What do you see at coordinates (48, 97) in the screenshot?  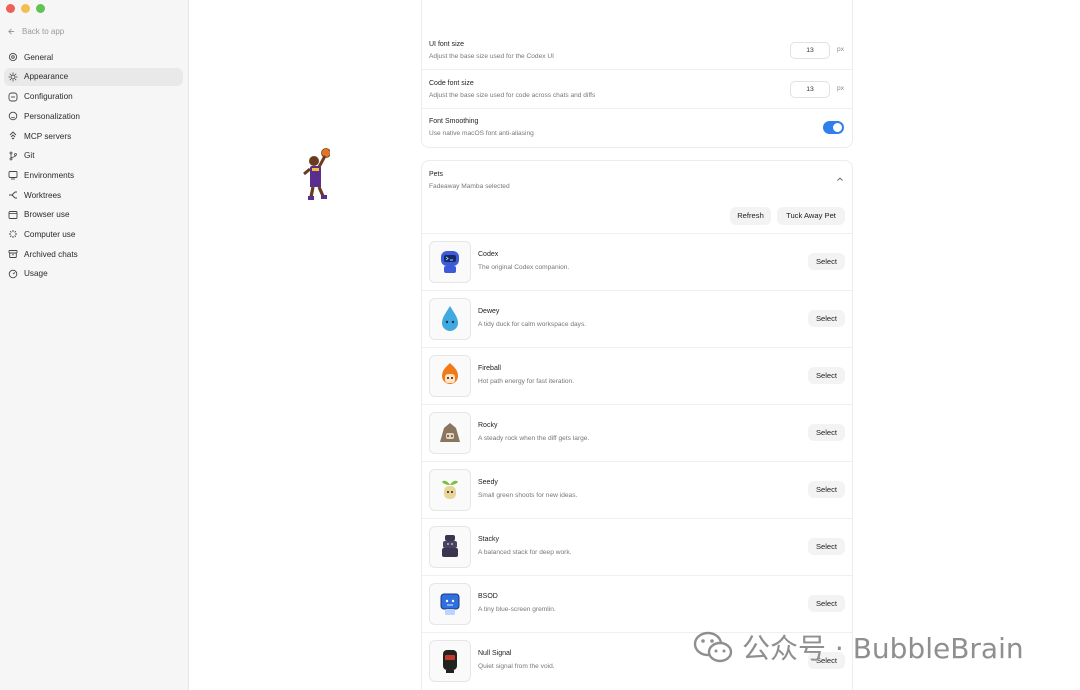 I see `sidebar-item-label: Configuration` at bounding box center [48, 97].